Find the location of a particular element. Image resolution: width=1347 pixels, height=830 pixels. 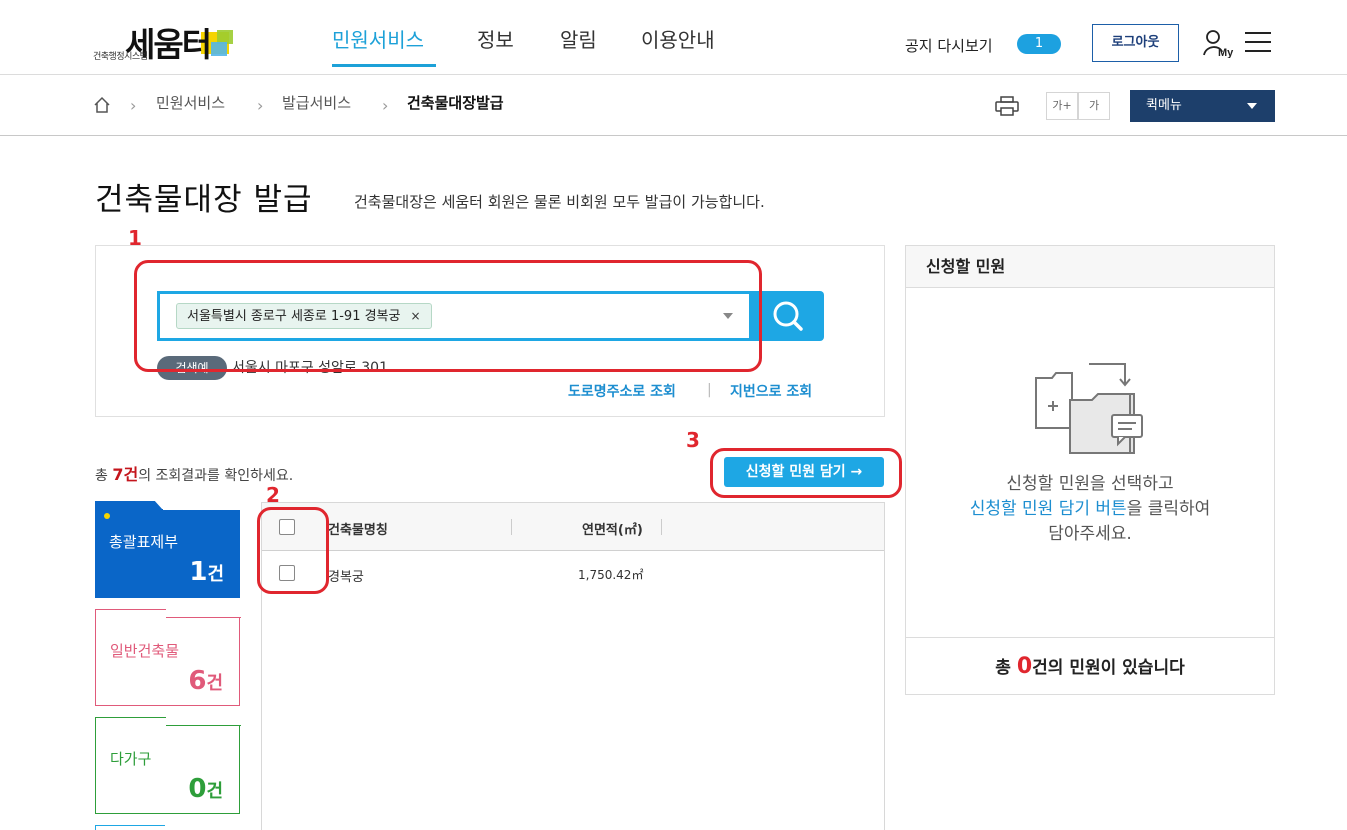

result-count-prefix: 총 is located at coordinates (104, 476).